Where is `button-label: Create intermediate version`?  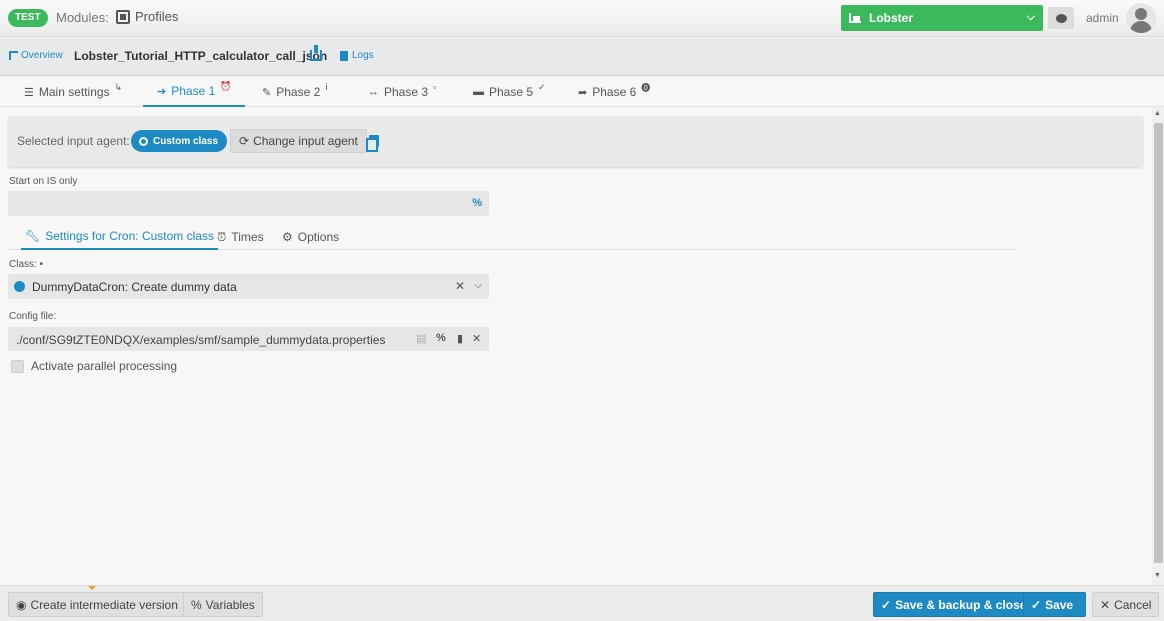
button-label: Create intermediate version is located at coordinates (104, 604).